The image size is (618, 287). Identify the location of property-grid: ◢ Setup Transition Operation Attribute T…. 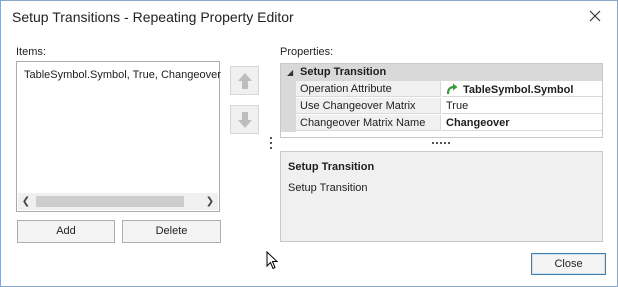
(441, 100).